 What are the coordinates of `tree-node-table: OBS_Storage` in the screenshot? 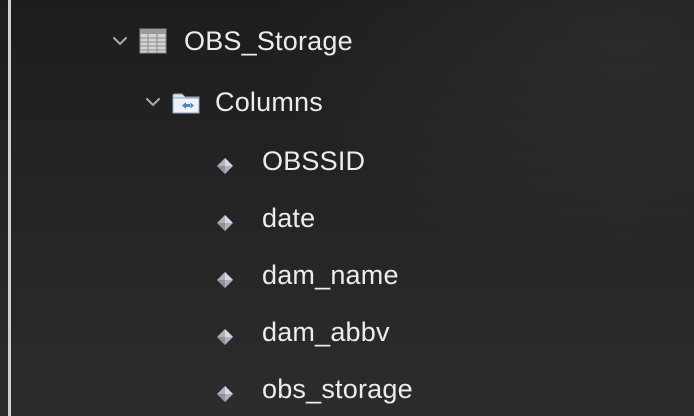 It's located at (232, 41).